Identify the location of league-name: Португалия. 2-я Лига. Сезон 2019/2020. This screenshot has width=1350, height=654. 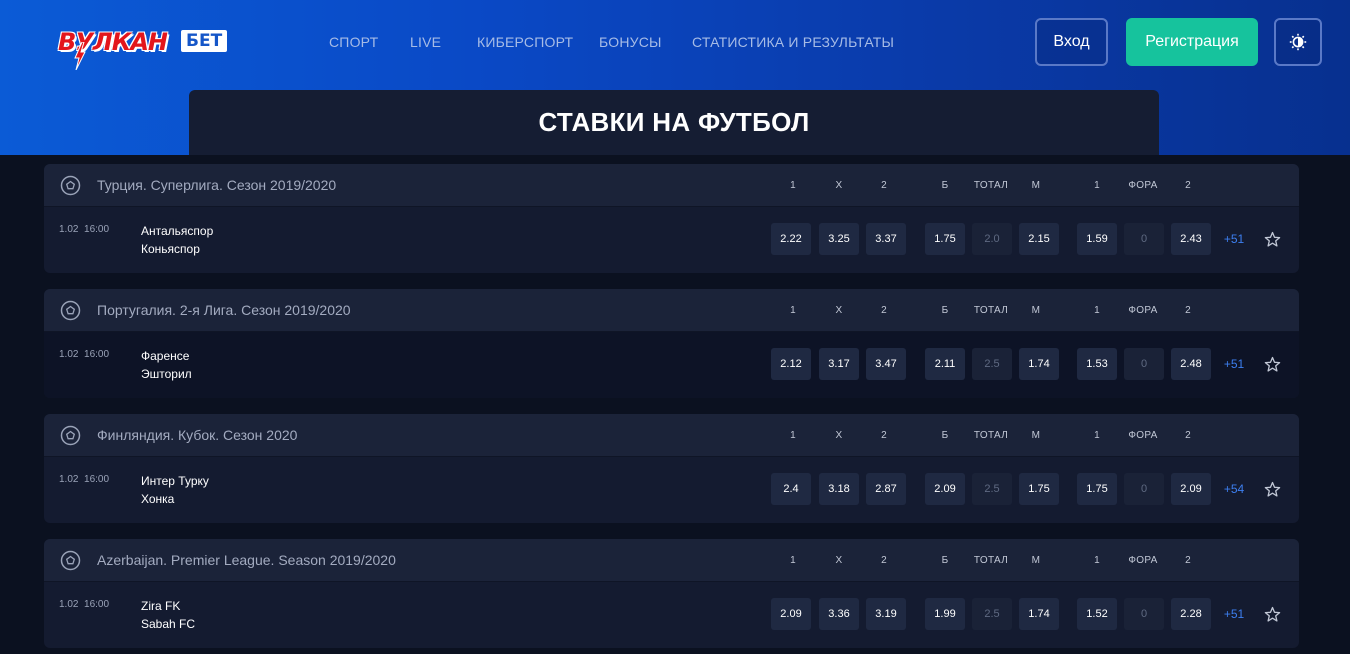
(224, 310).